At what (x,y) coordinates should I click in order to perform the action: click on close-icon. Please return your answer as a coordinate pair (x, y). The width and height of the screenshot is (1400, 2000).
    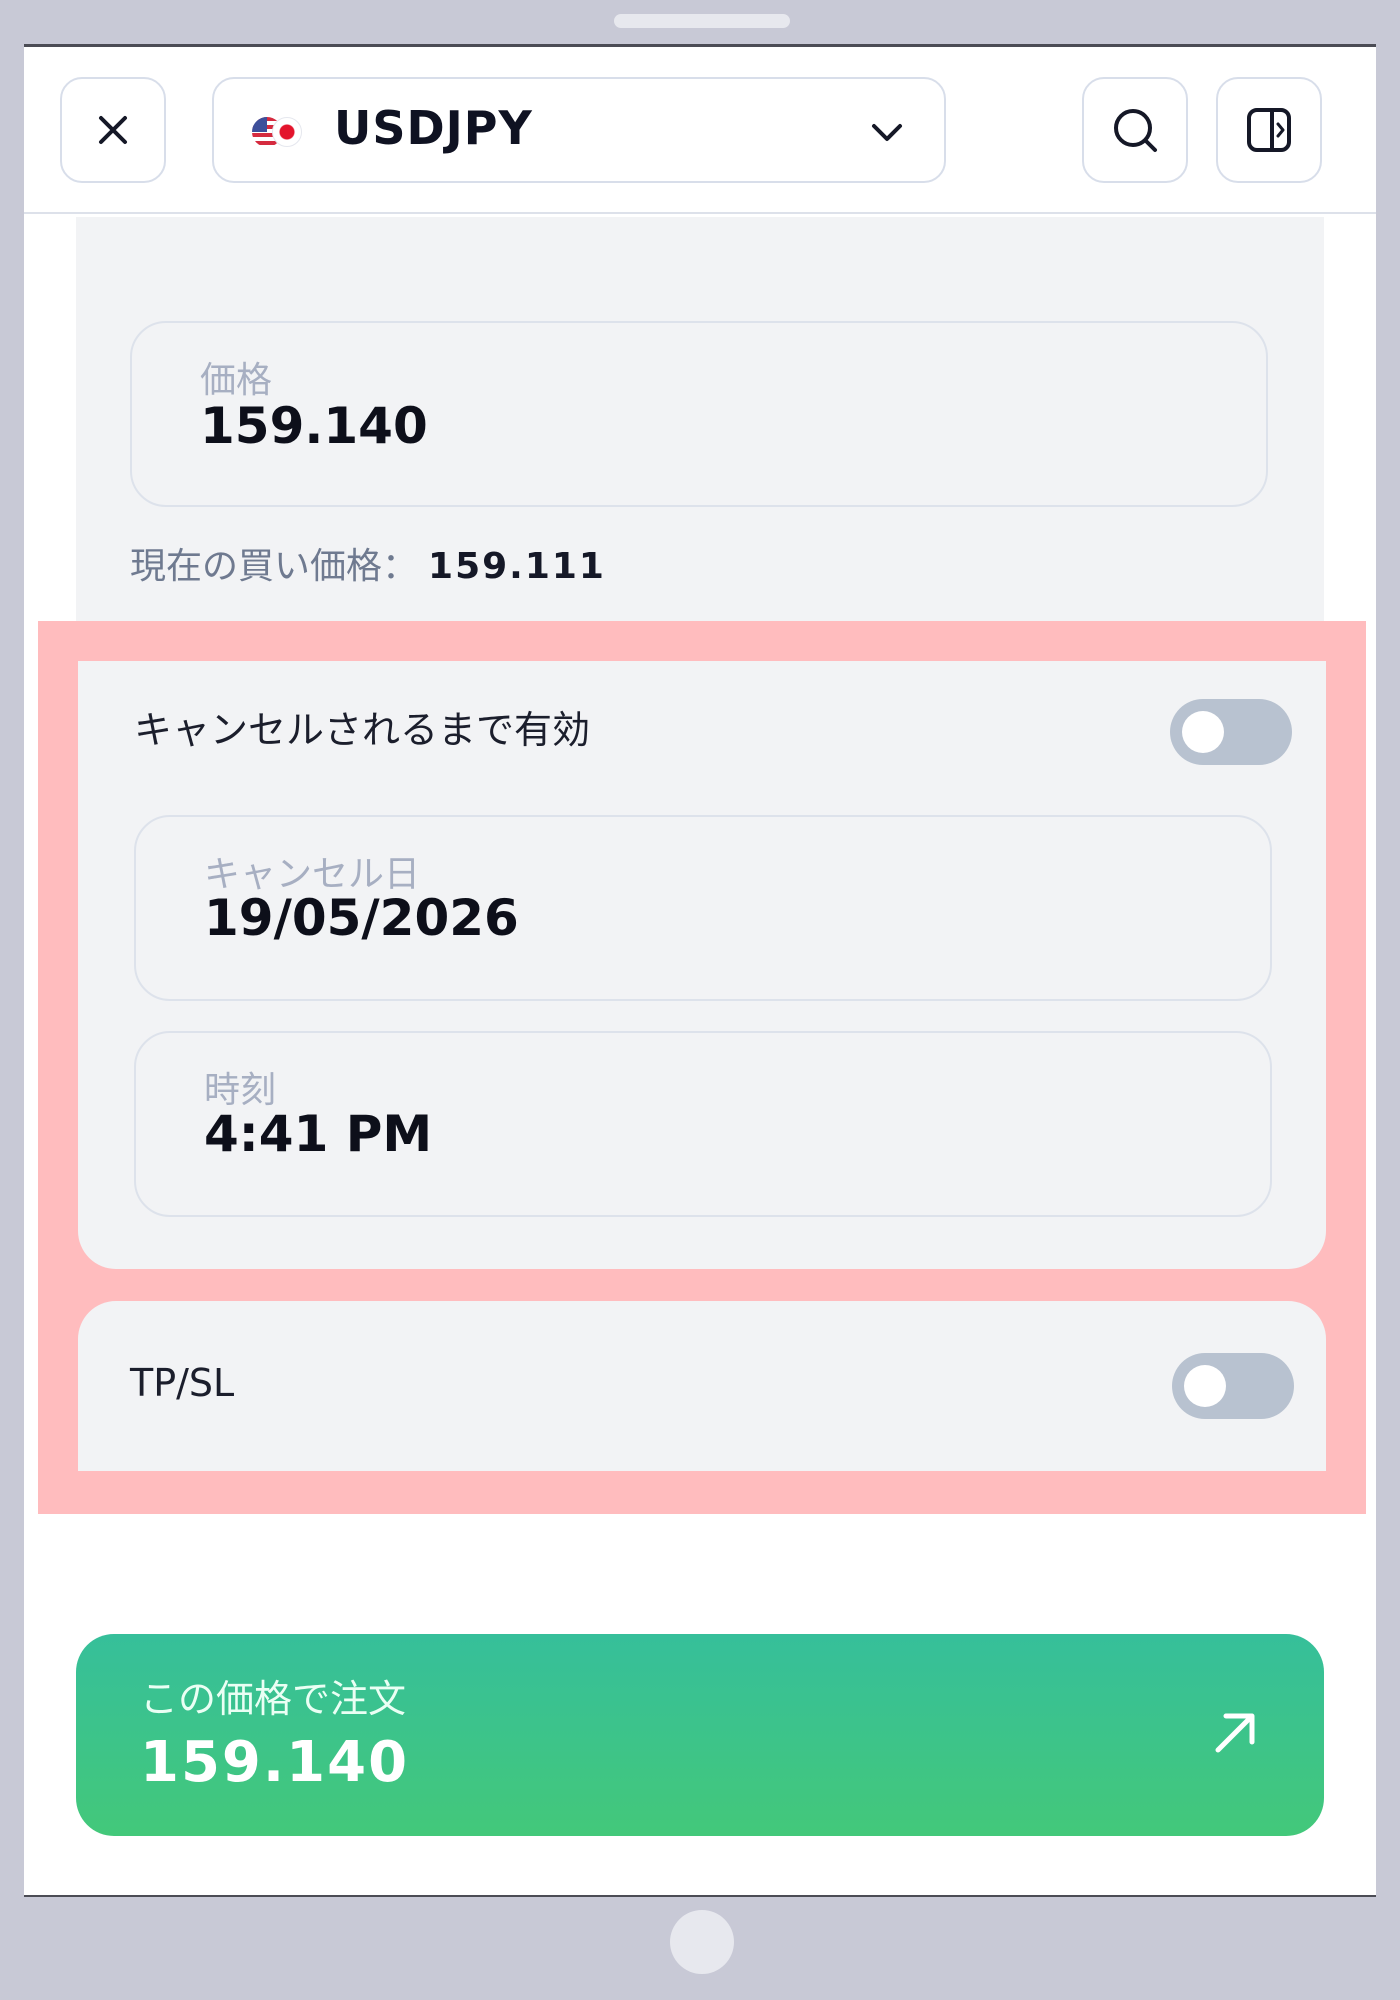
    Looking at the image, I should click on (113, 130).